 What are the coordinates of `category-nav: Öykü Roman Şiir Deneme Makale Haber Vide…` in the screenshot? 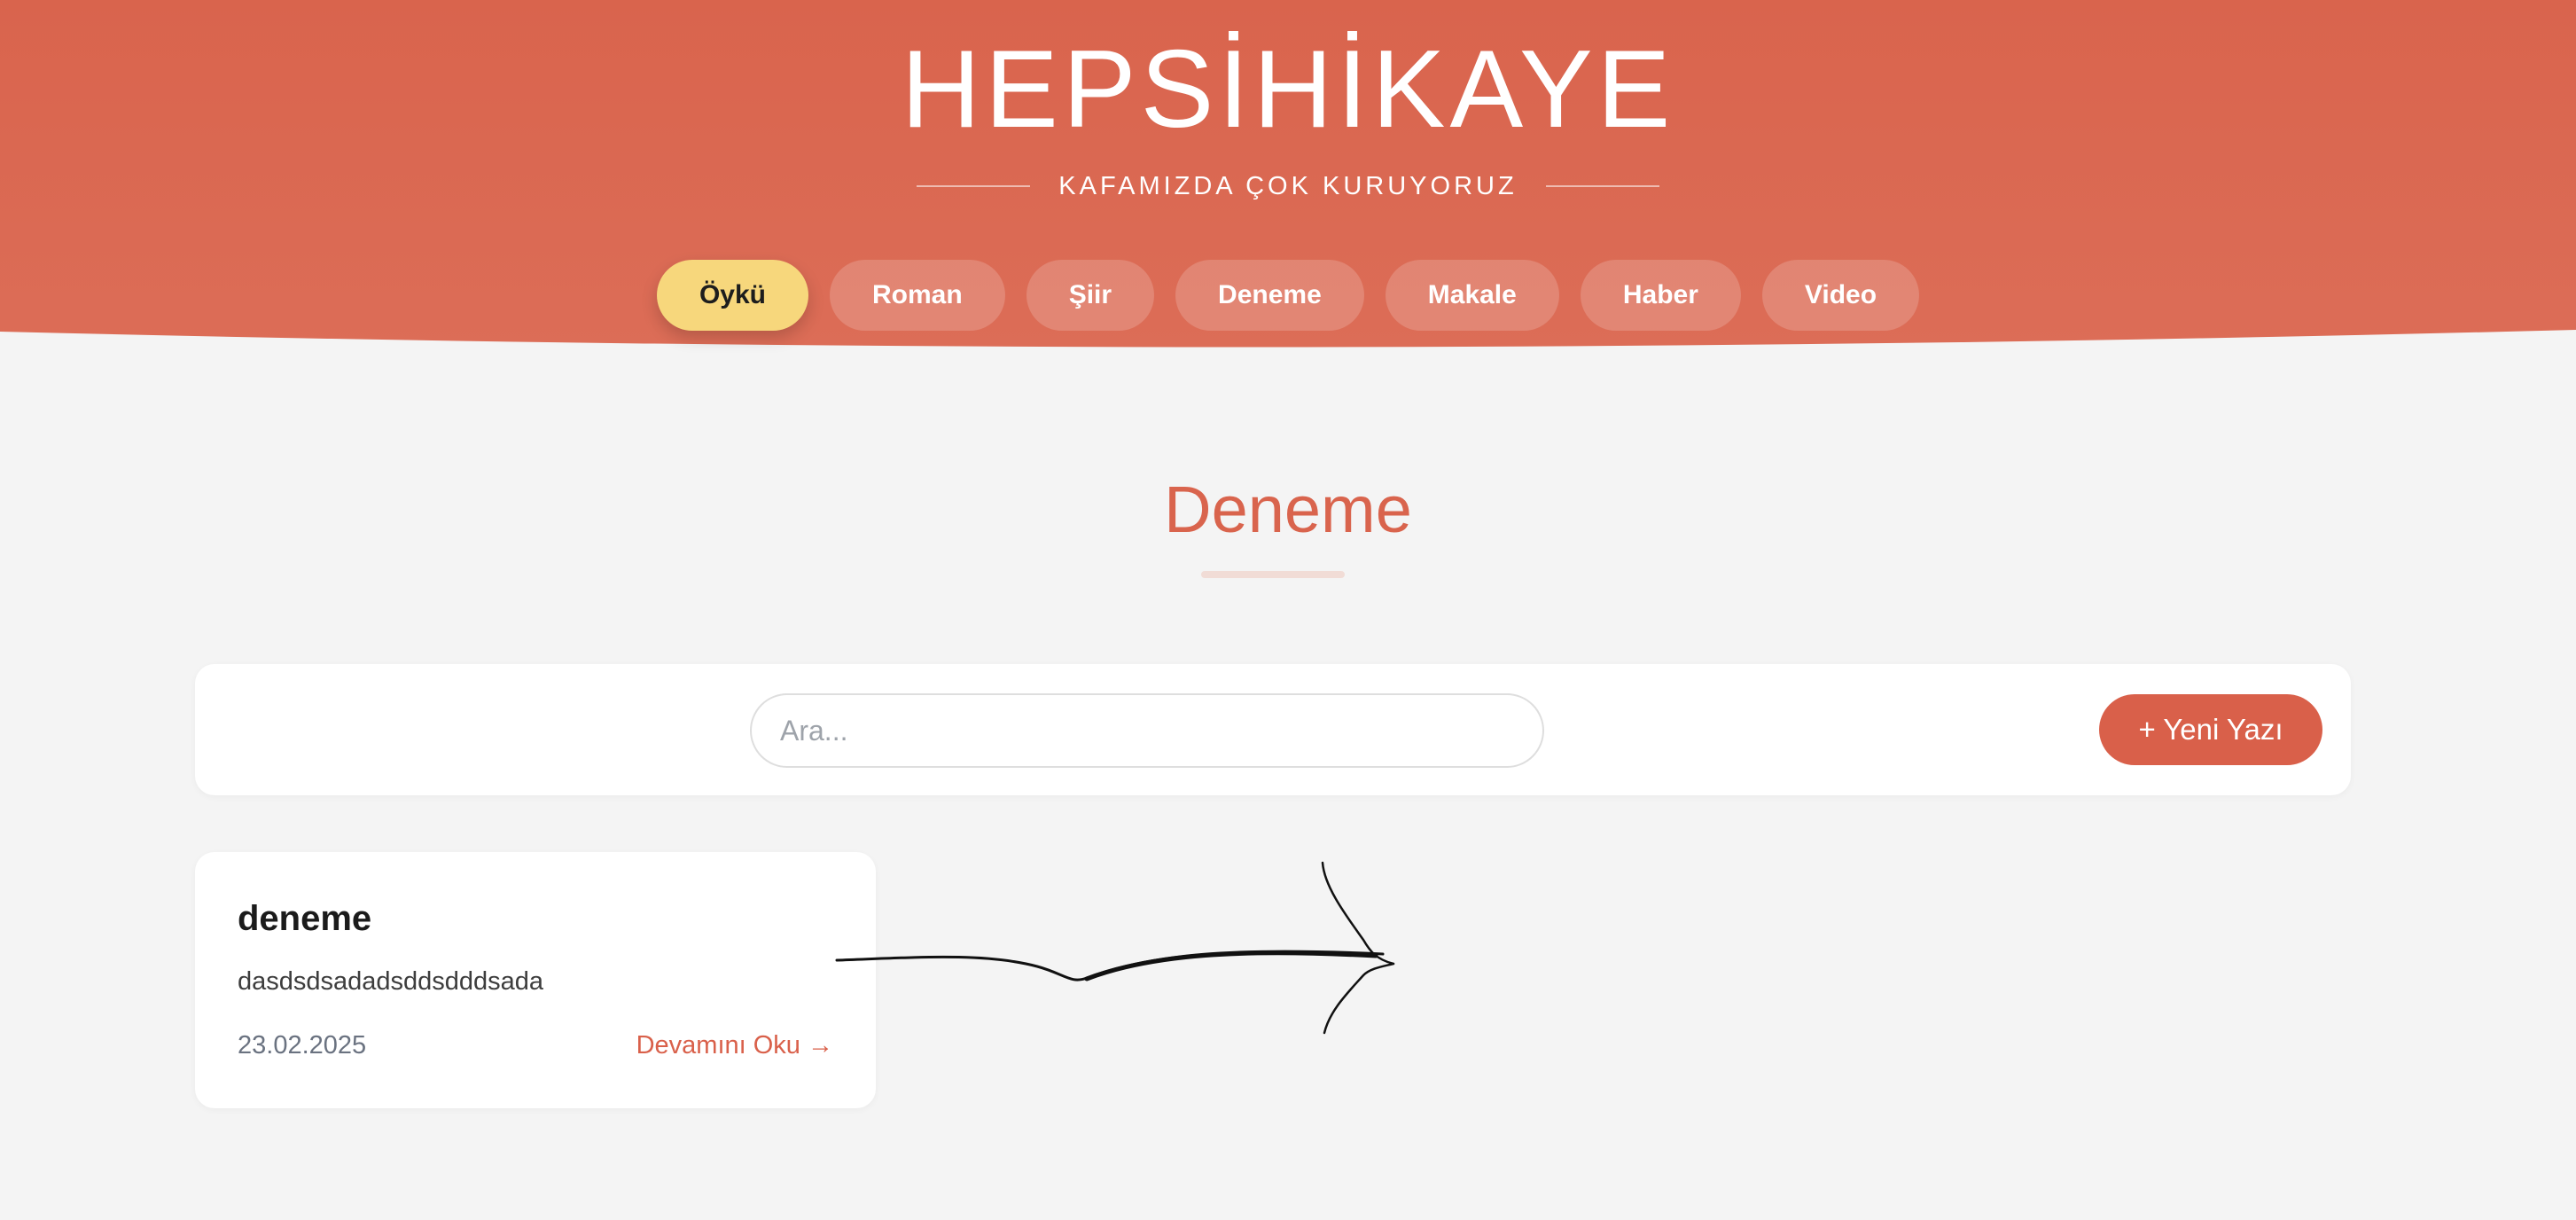 It's located at (1288, 295).